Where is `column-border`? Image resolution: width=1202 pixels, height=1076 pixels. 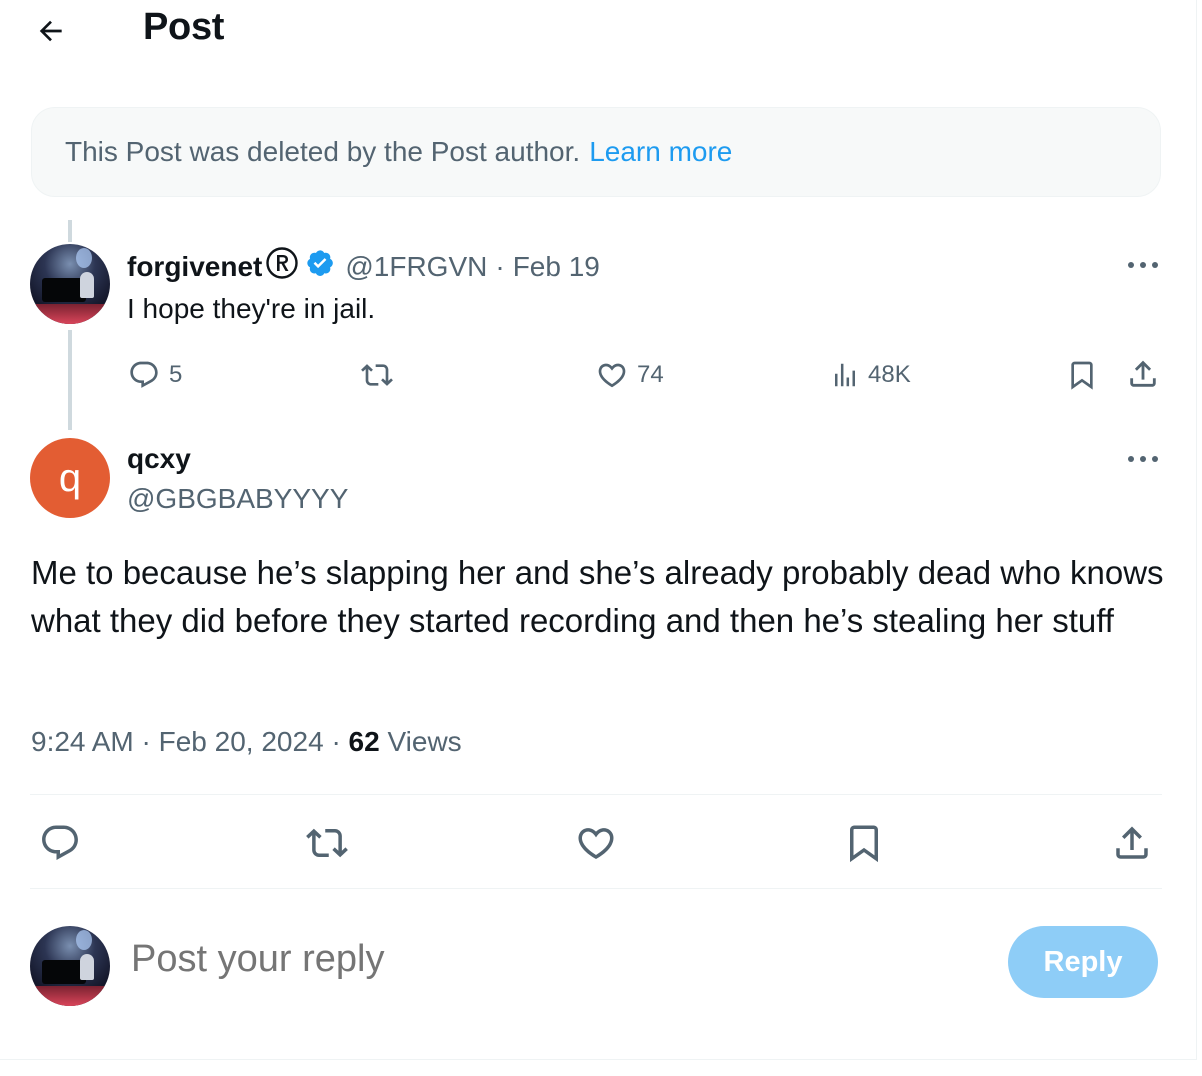 column-border is located at coordinates (1196, 530).